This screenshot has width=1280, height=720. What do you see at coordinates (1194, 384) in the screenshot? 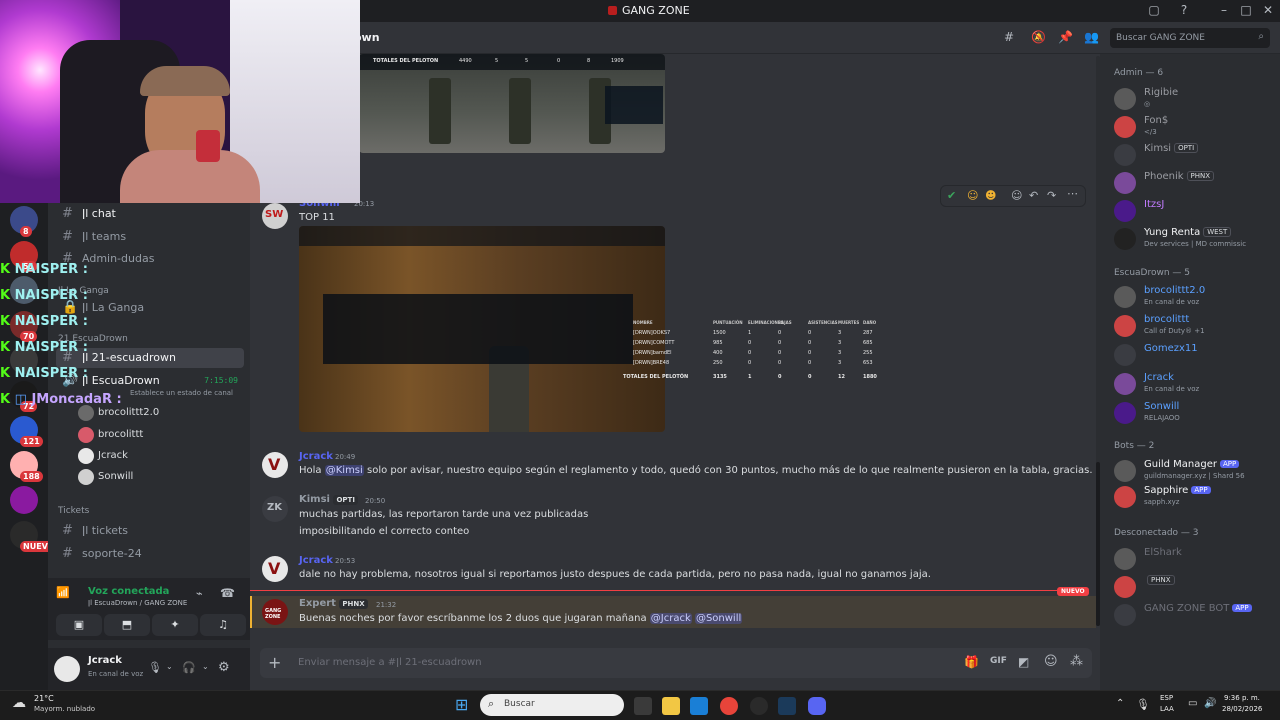
I see `member-item: Jcrack En canal de voz` at bounding box center [1194, 384].